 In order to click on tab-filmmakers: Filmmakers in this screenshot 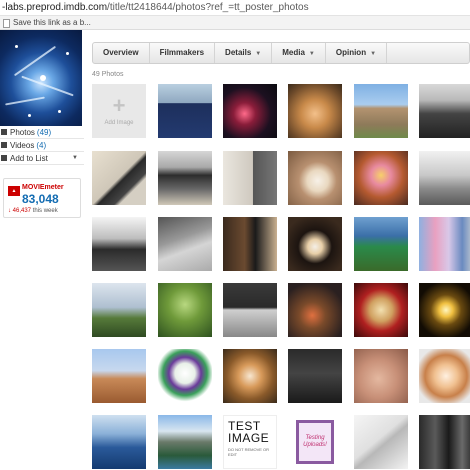, I will do `click(183, 53)`.